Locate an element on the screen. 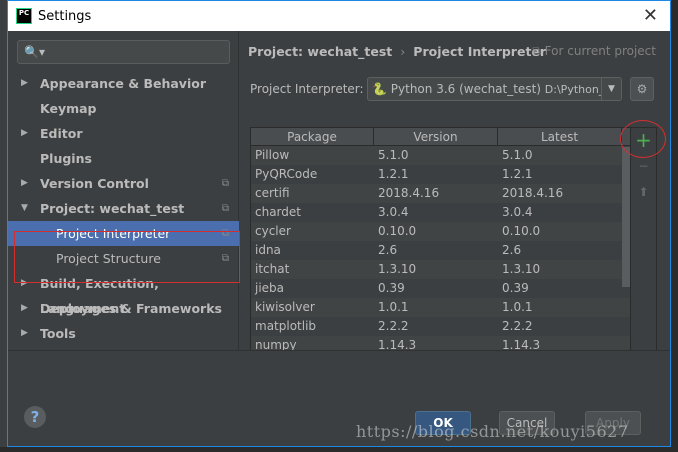 The width and height of the screenshot is (678, 452). package-name: chardet is located at coordinates (278, 212).